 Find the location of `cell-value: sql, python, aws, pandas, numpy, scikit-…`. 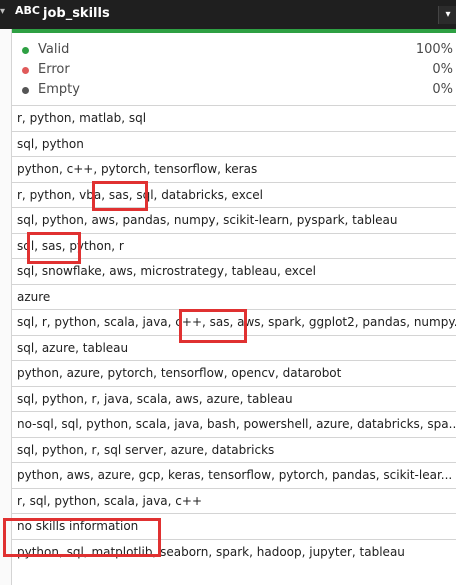

cell-value: sql, python, aws, pandas, numpy, scikit-… is located at coordinates (207, 220).